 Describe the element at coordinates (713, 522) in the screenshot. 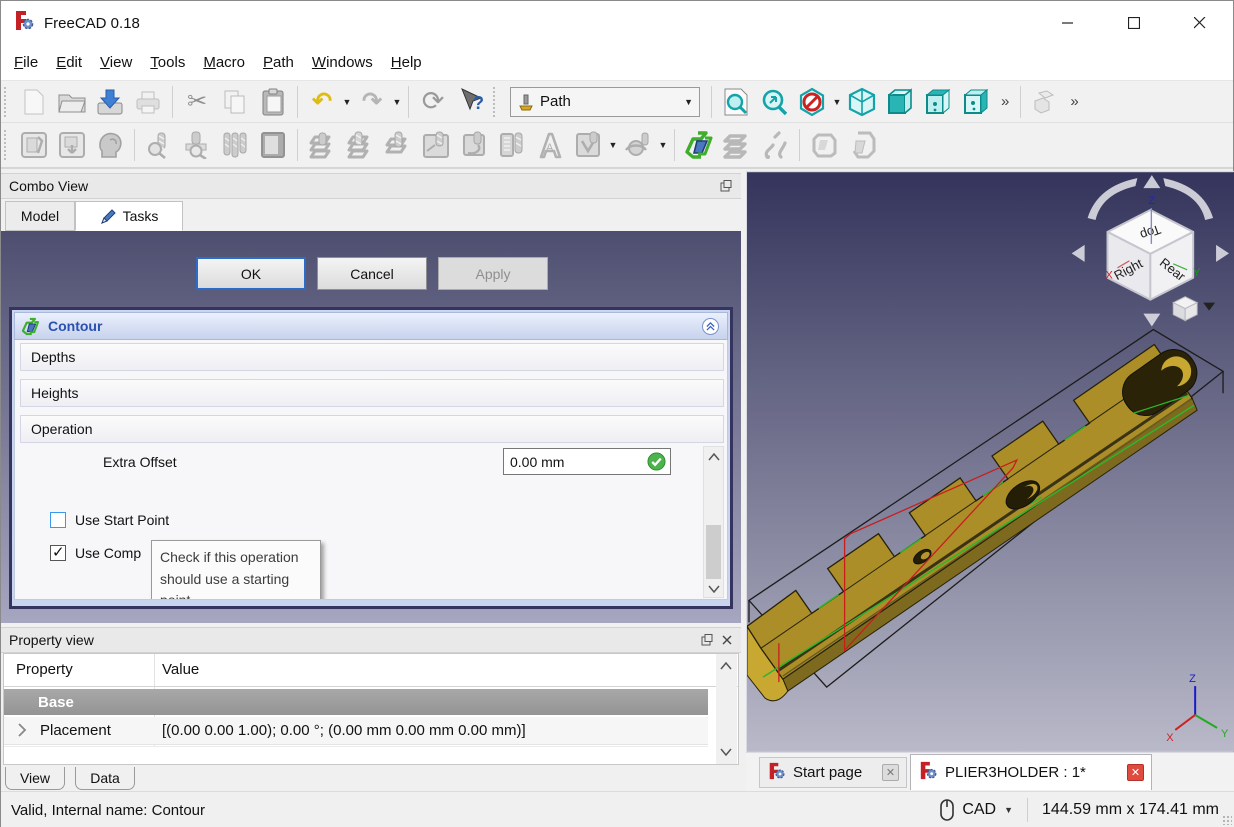

I see `operation-scrollbar` at that location.